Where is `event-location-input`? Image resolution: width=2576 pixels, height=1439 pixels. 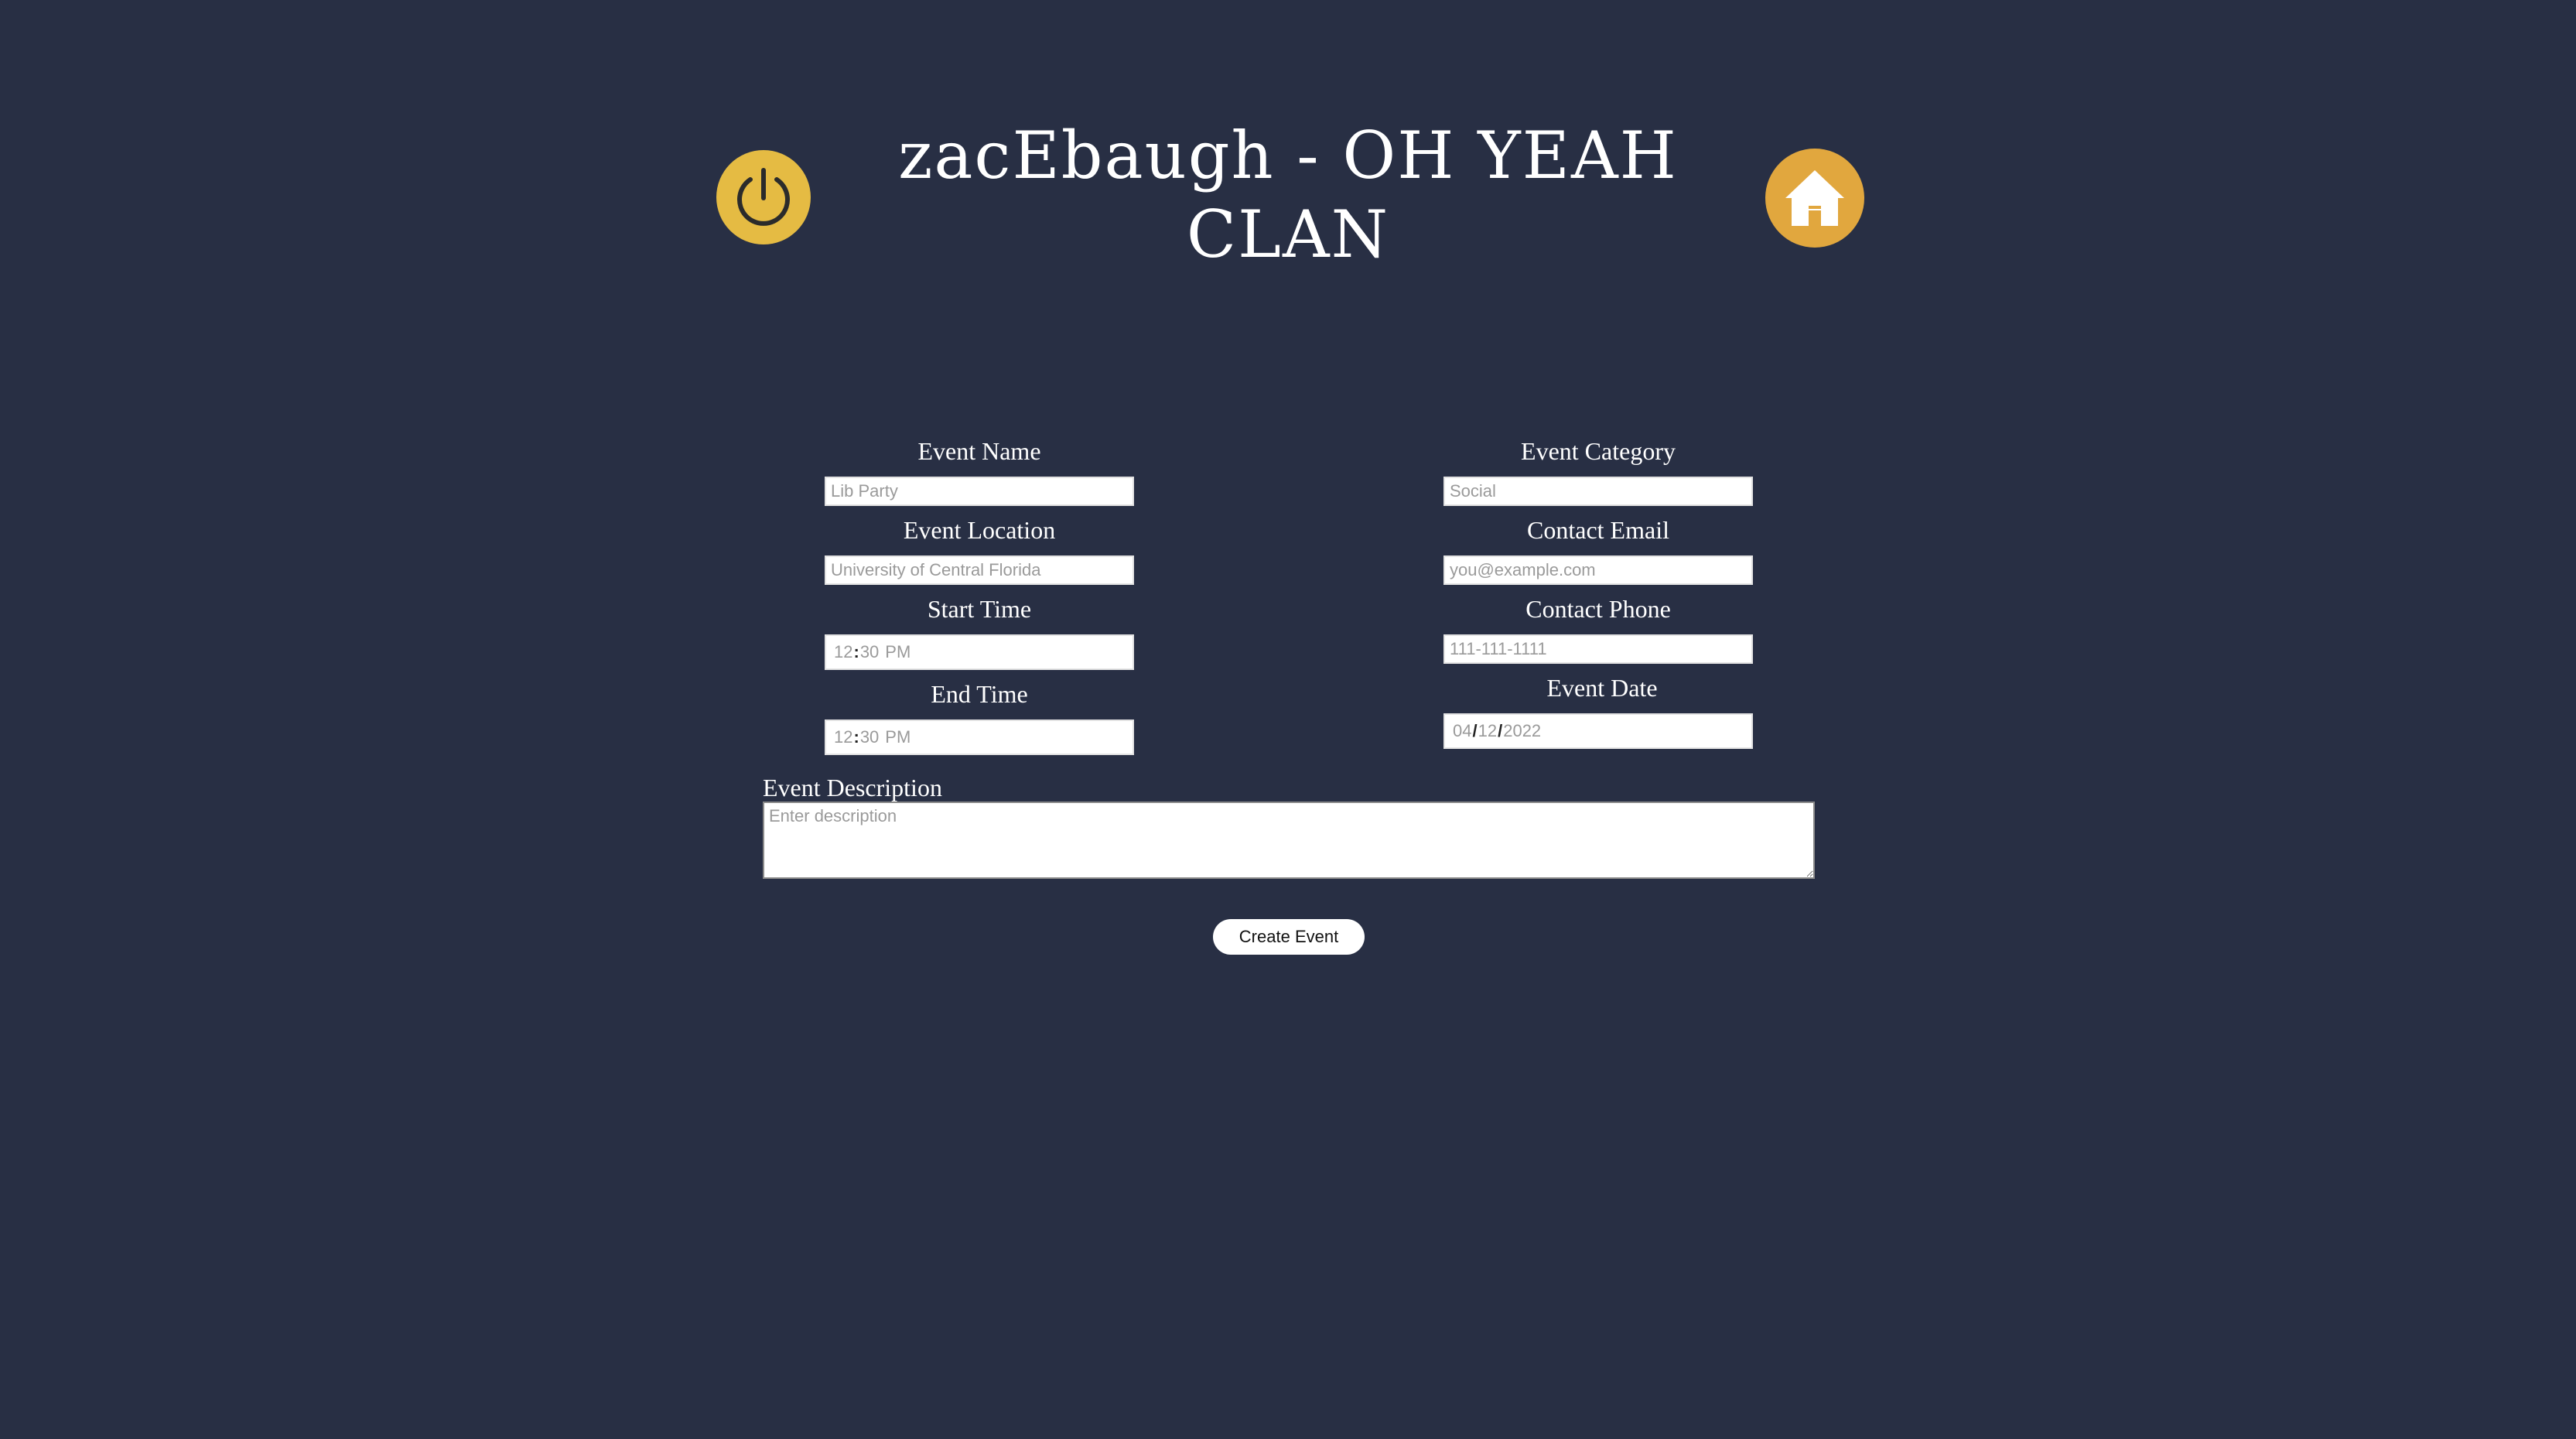 event-location-input is located at coordinates (979, 570).